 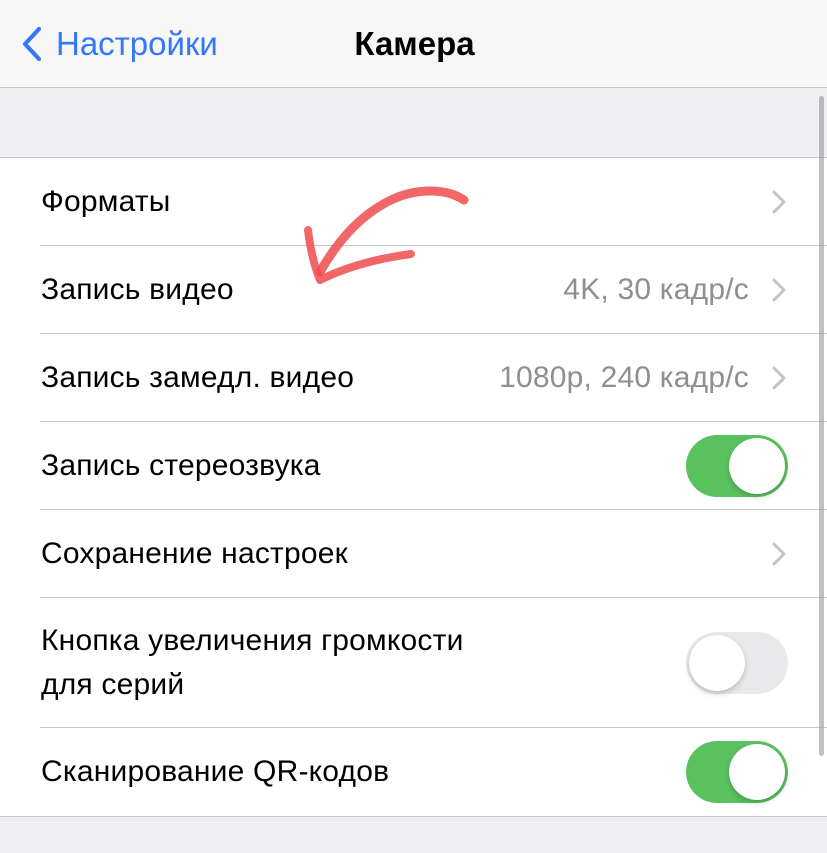 I want to click on page-title: Камера, so click(x=414, y=43).